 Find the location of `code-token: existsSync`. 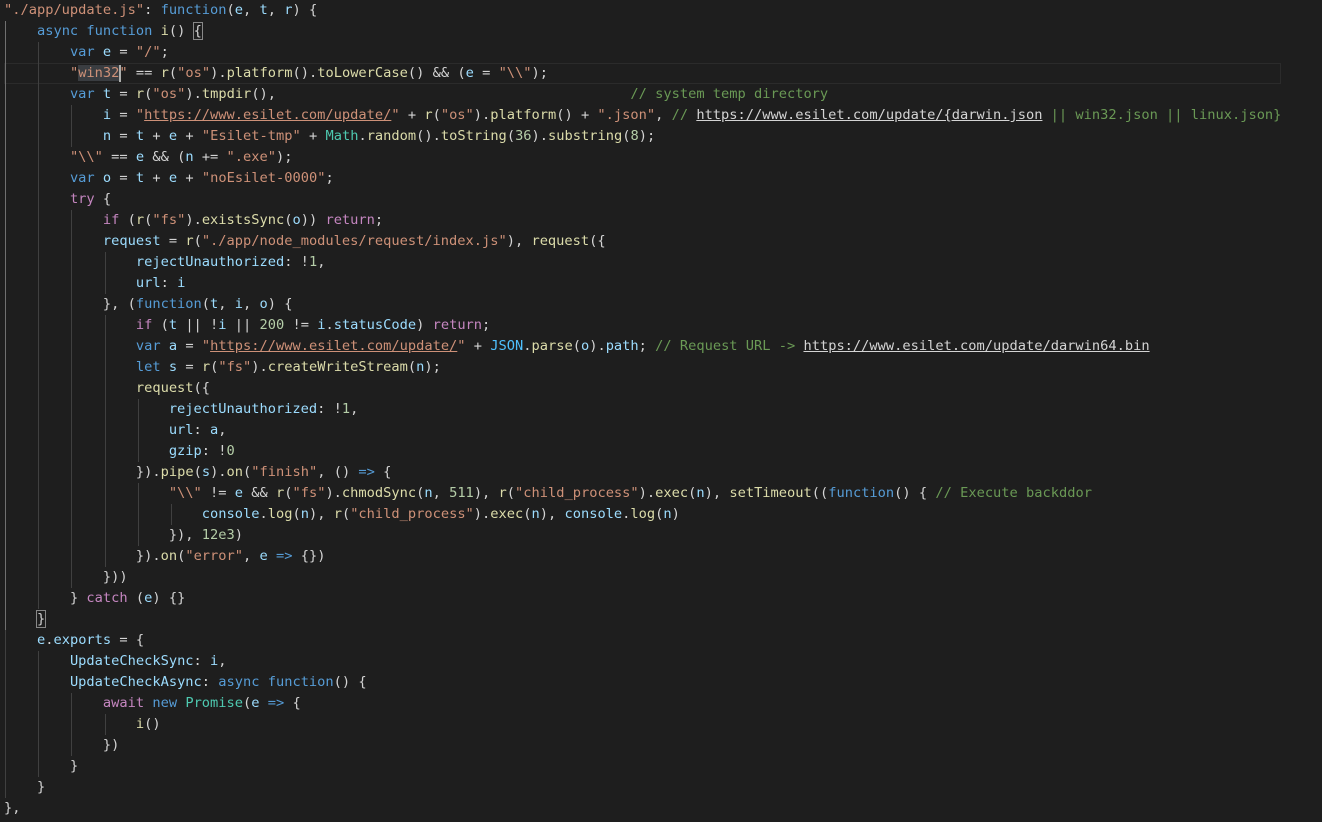

code-token: existsSync is located at coordinates (243, 220).